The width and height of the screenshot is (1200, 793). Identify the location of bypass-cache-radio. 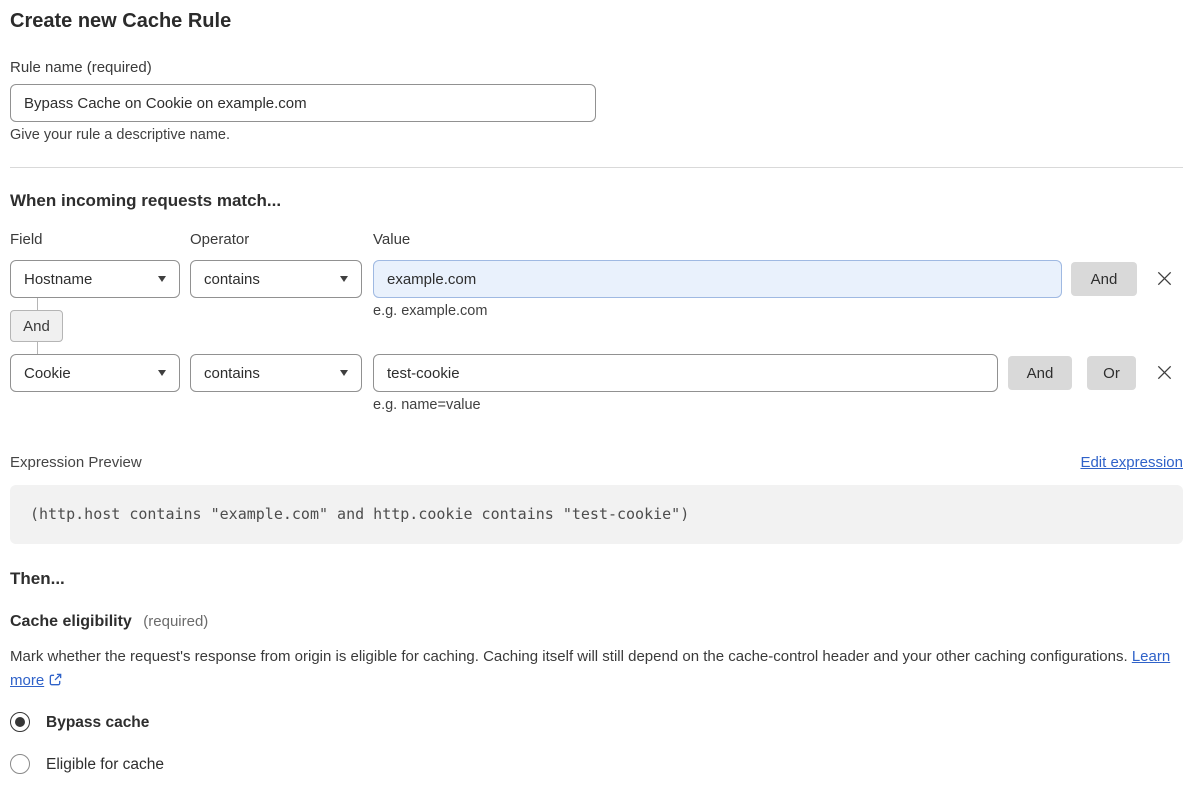
(20, 722).